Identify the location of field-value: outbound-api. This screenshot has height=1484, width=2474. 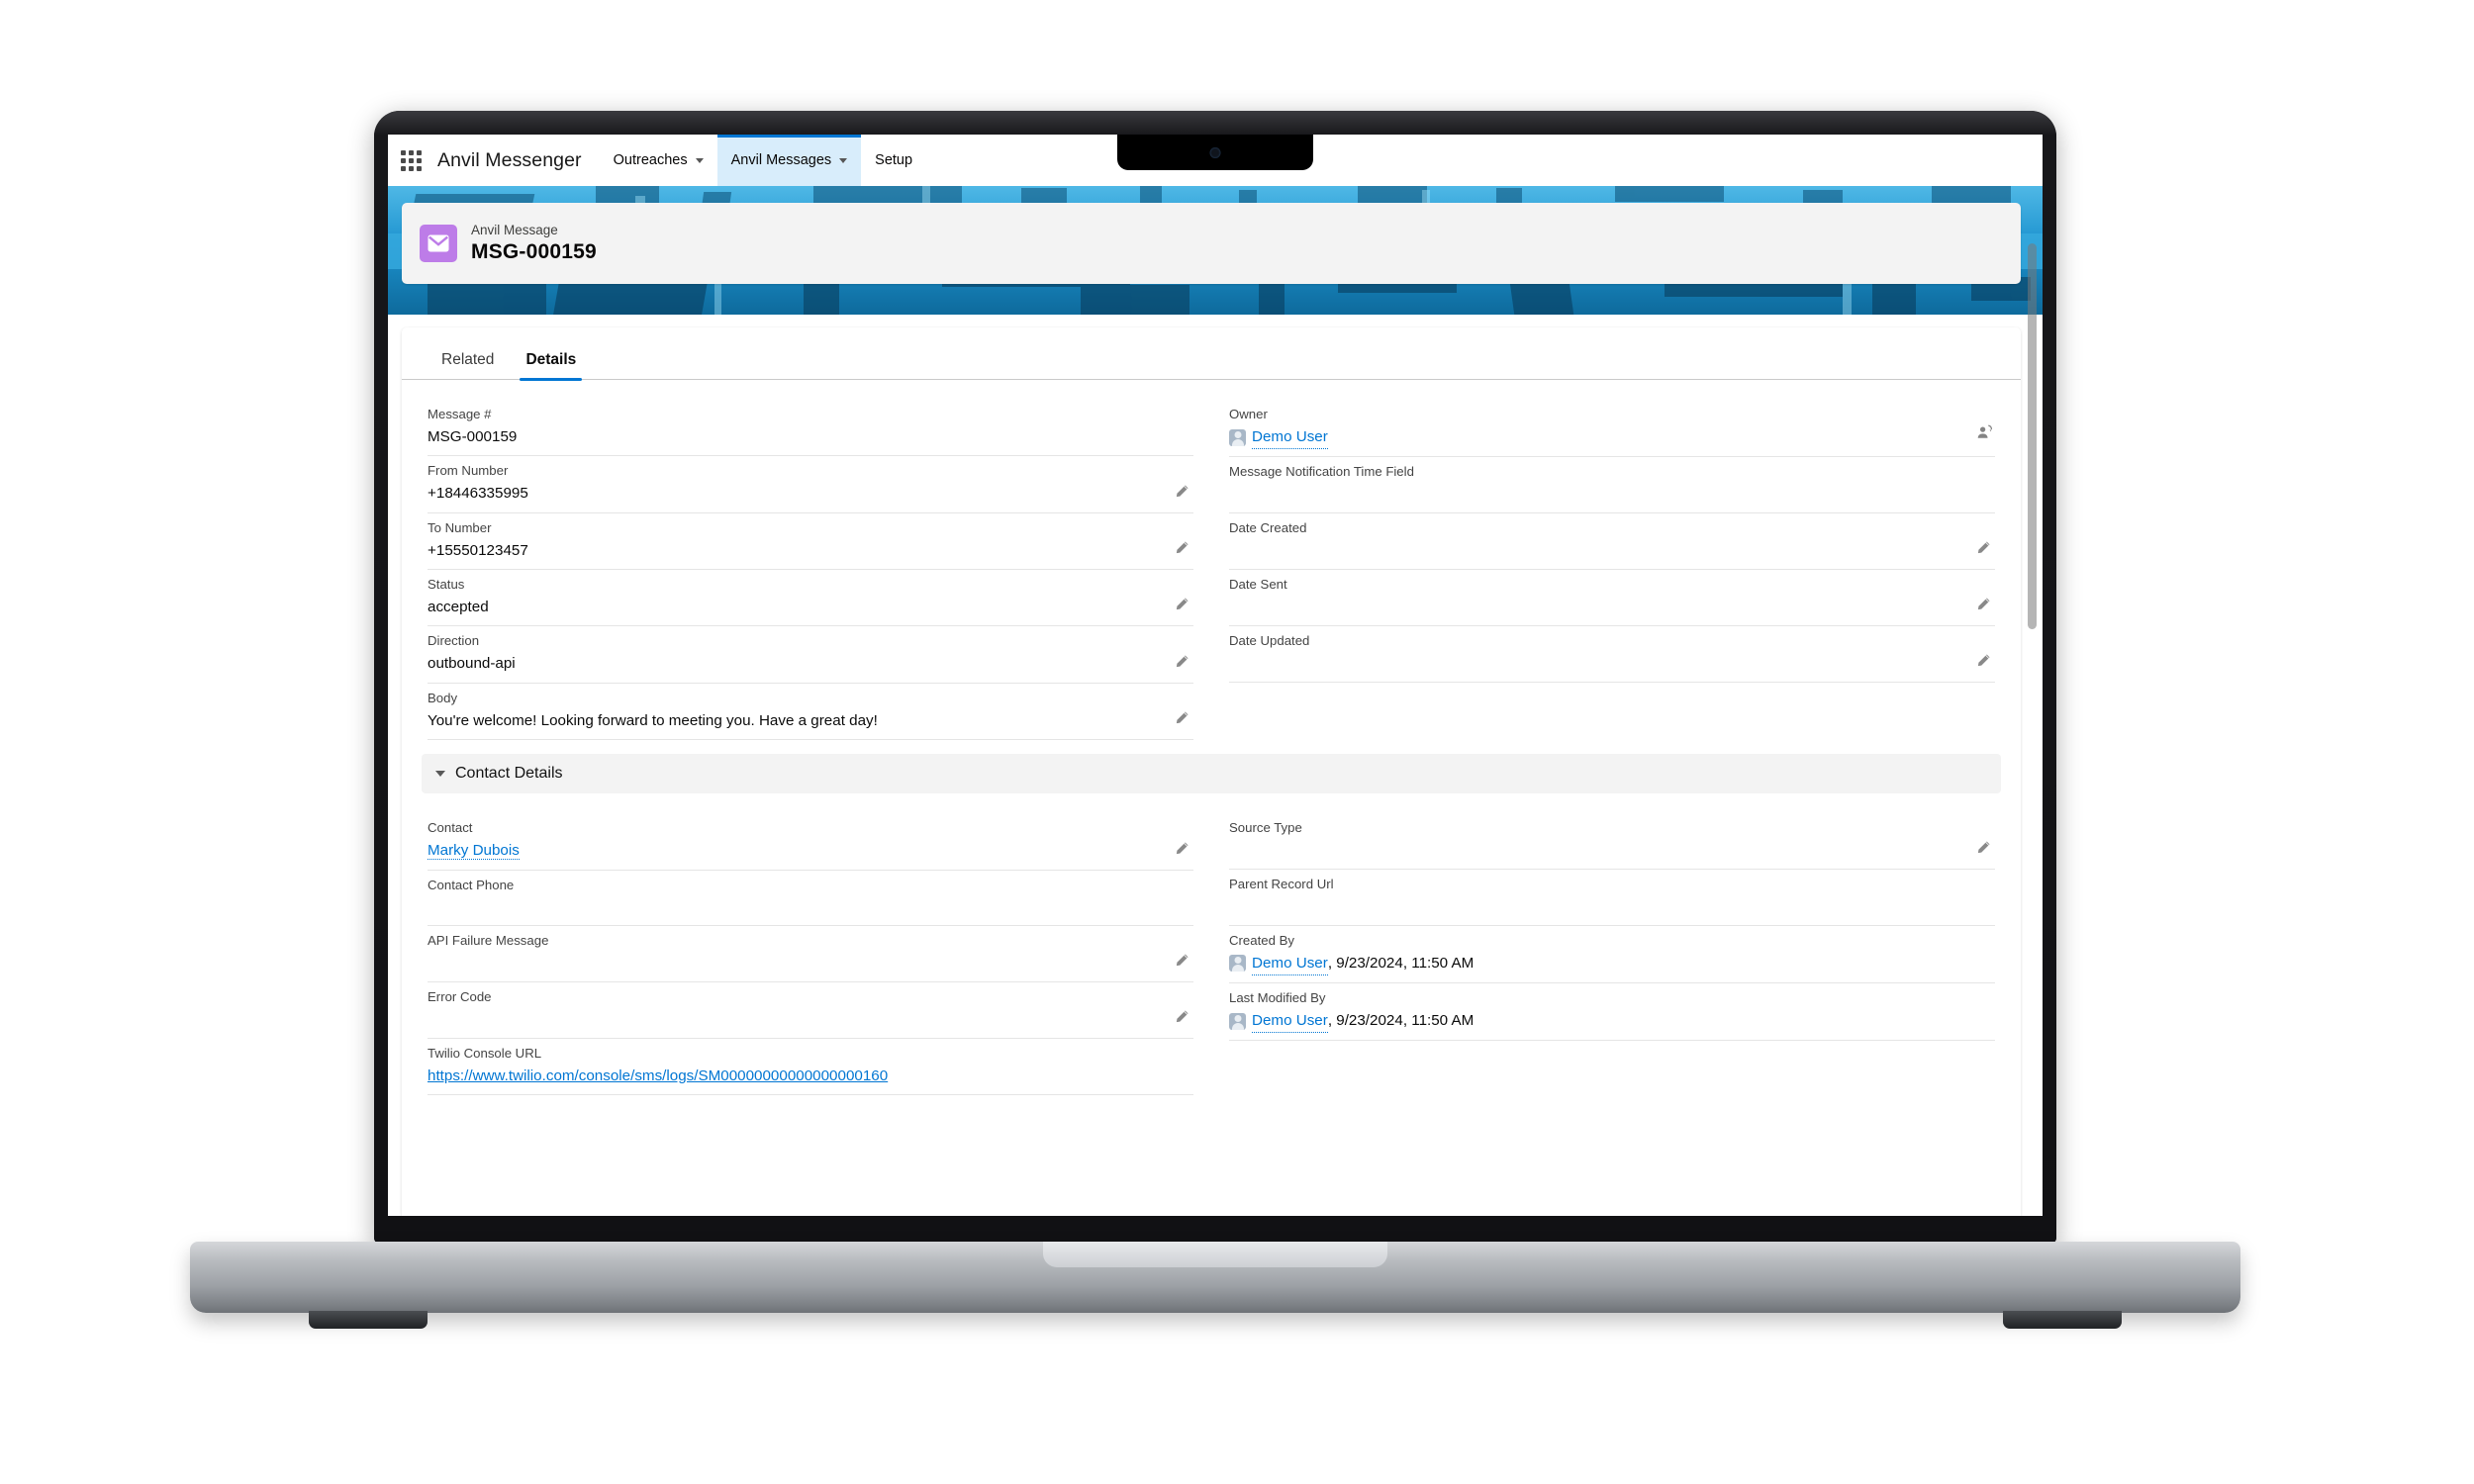
(472, 664).